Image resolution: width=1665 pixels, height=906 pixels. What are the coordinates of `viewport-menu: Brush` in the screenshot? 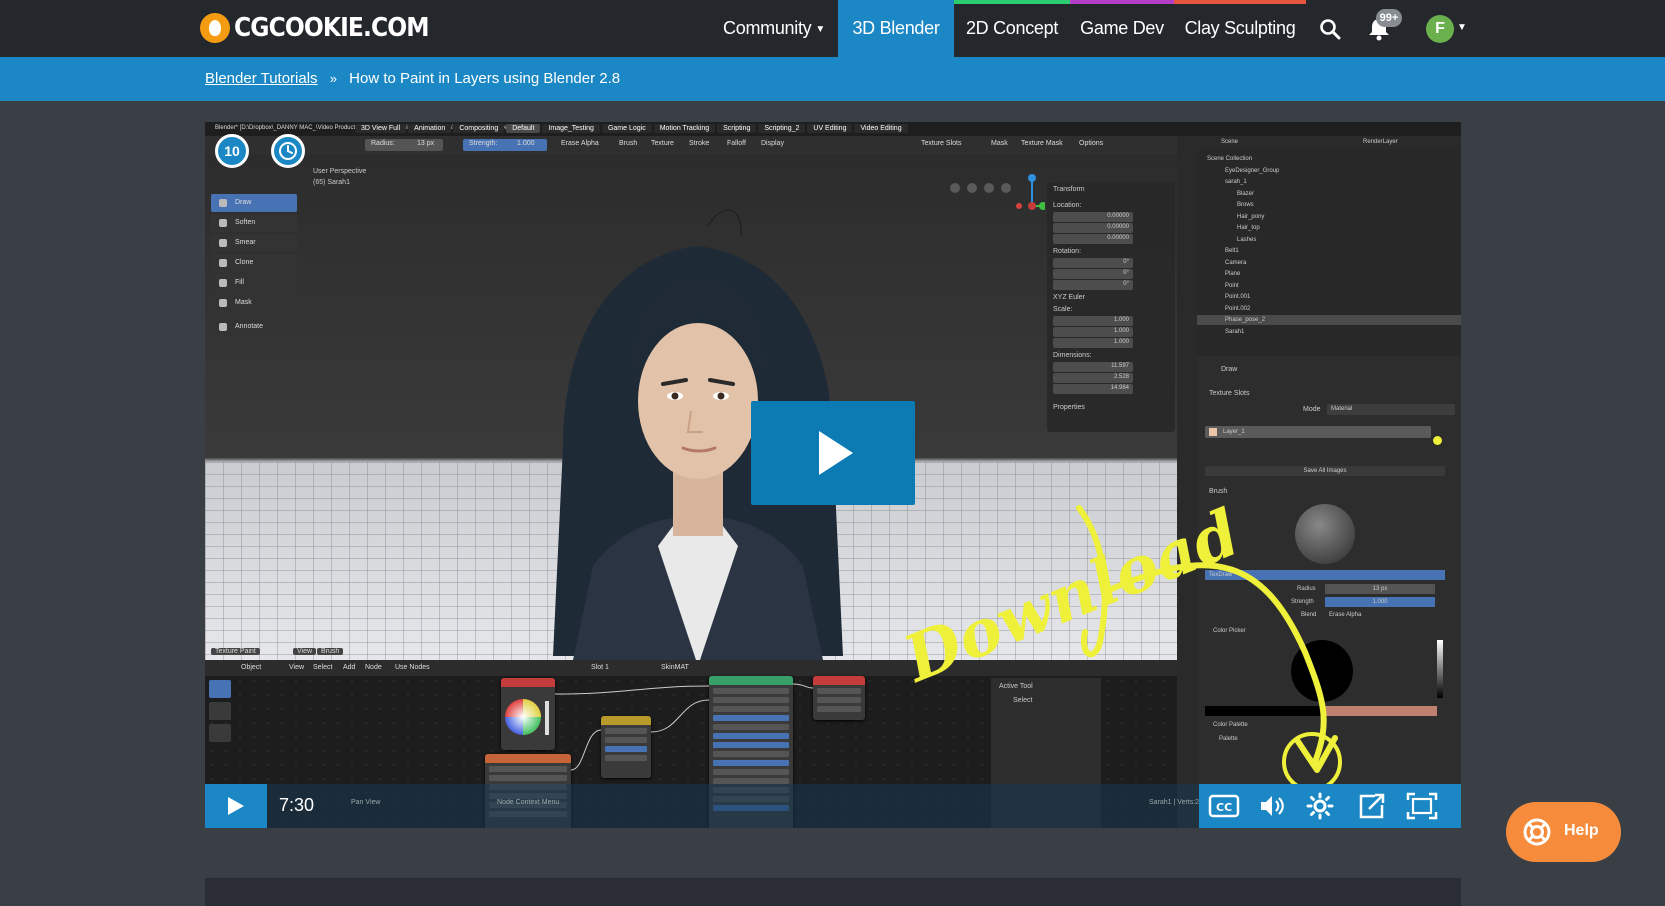 It's located at (330, 651).